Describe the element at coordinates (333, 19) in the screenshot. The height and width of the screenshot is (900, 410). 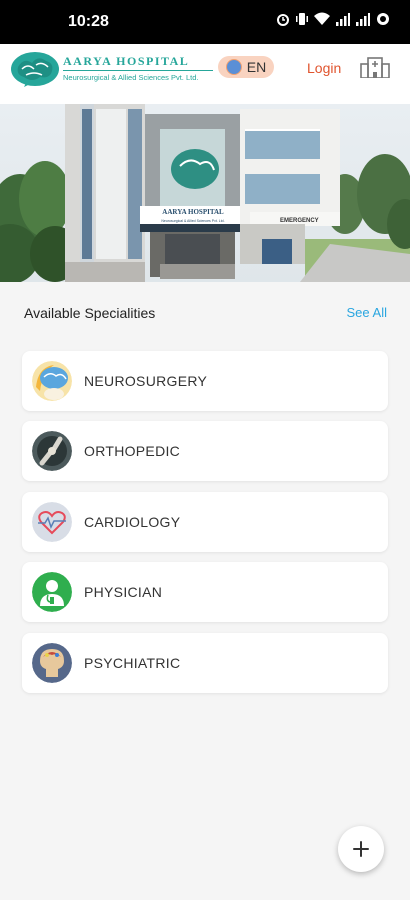
I see `status-icons` at that location.